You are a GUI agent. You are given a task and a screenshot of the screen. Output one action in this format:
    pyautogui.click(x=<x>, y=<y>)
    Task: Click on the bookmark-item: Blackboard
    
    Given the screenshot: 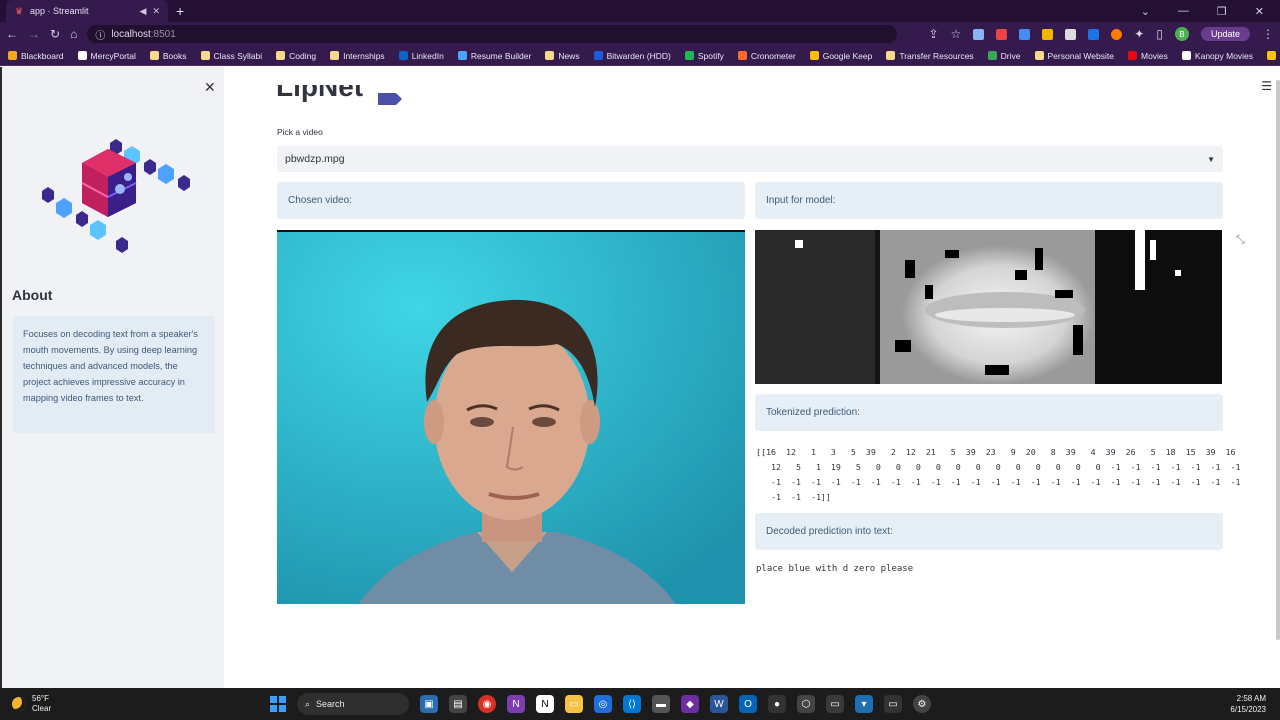 What is the action you would take?
    pyautogui.click(x=36, y=56)
    